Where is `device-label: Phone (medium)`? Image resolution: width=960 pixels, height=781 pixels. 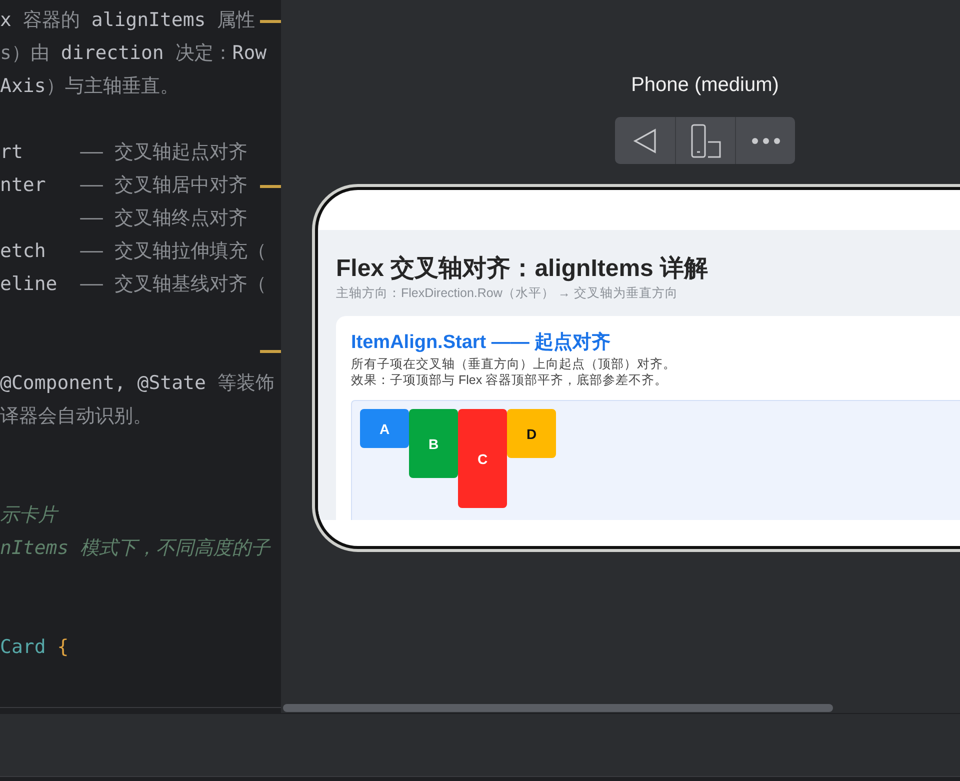
device-label: Phone (medium) is located at coordinates (705, 86).